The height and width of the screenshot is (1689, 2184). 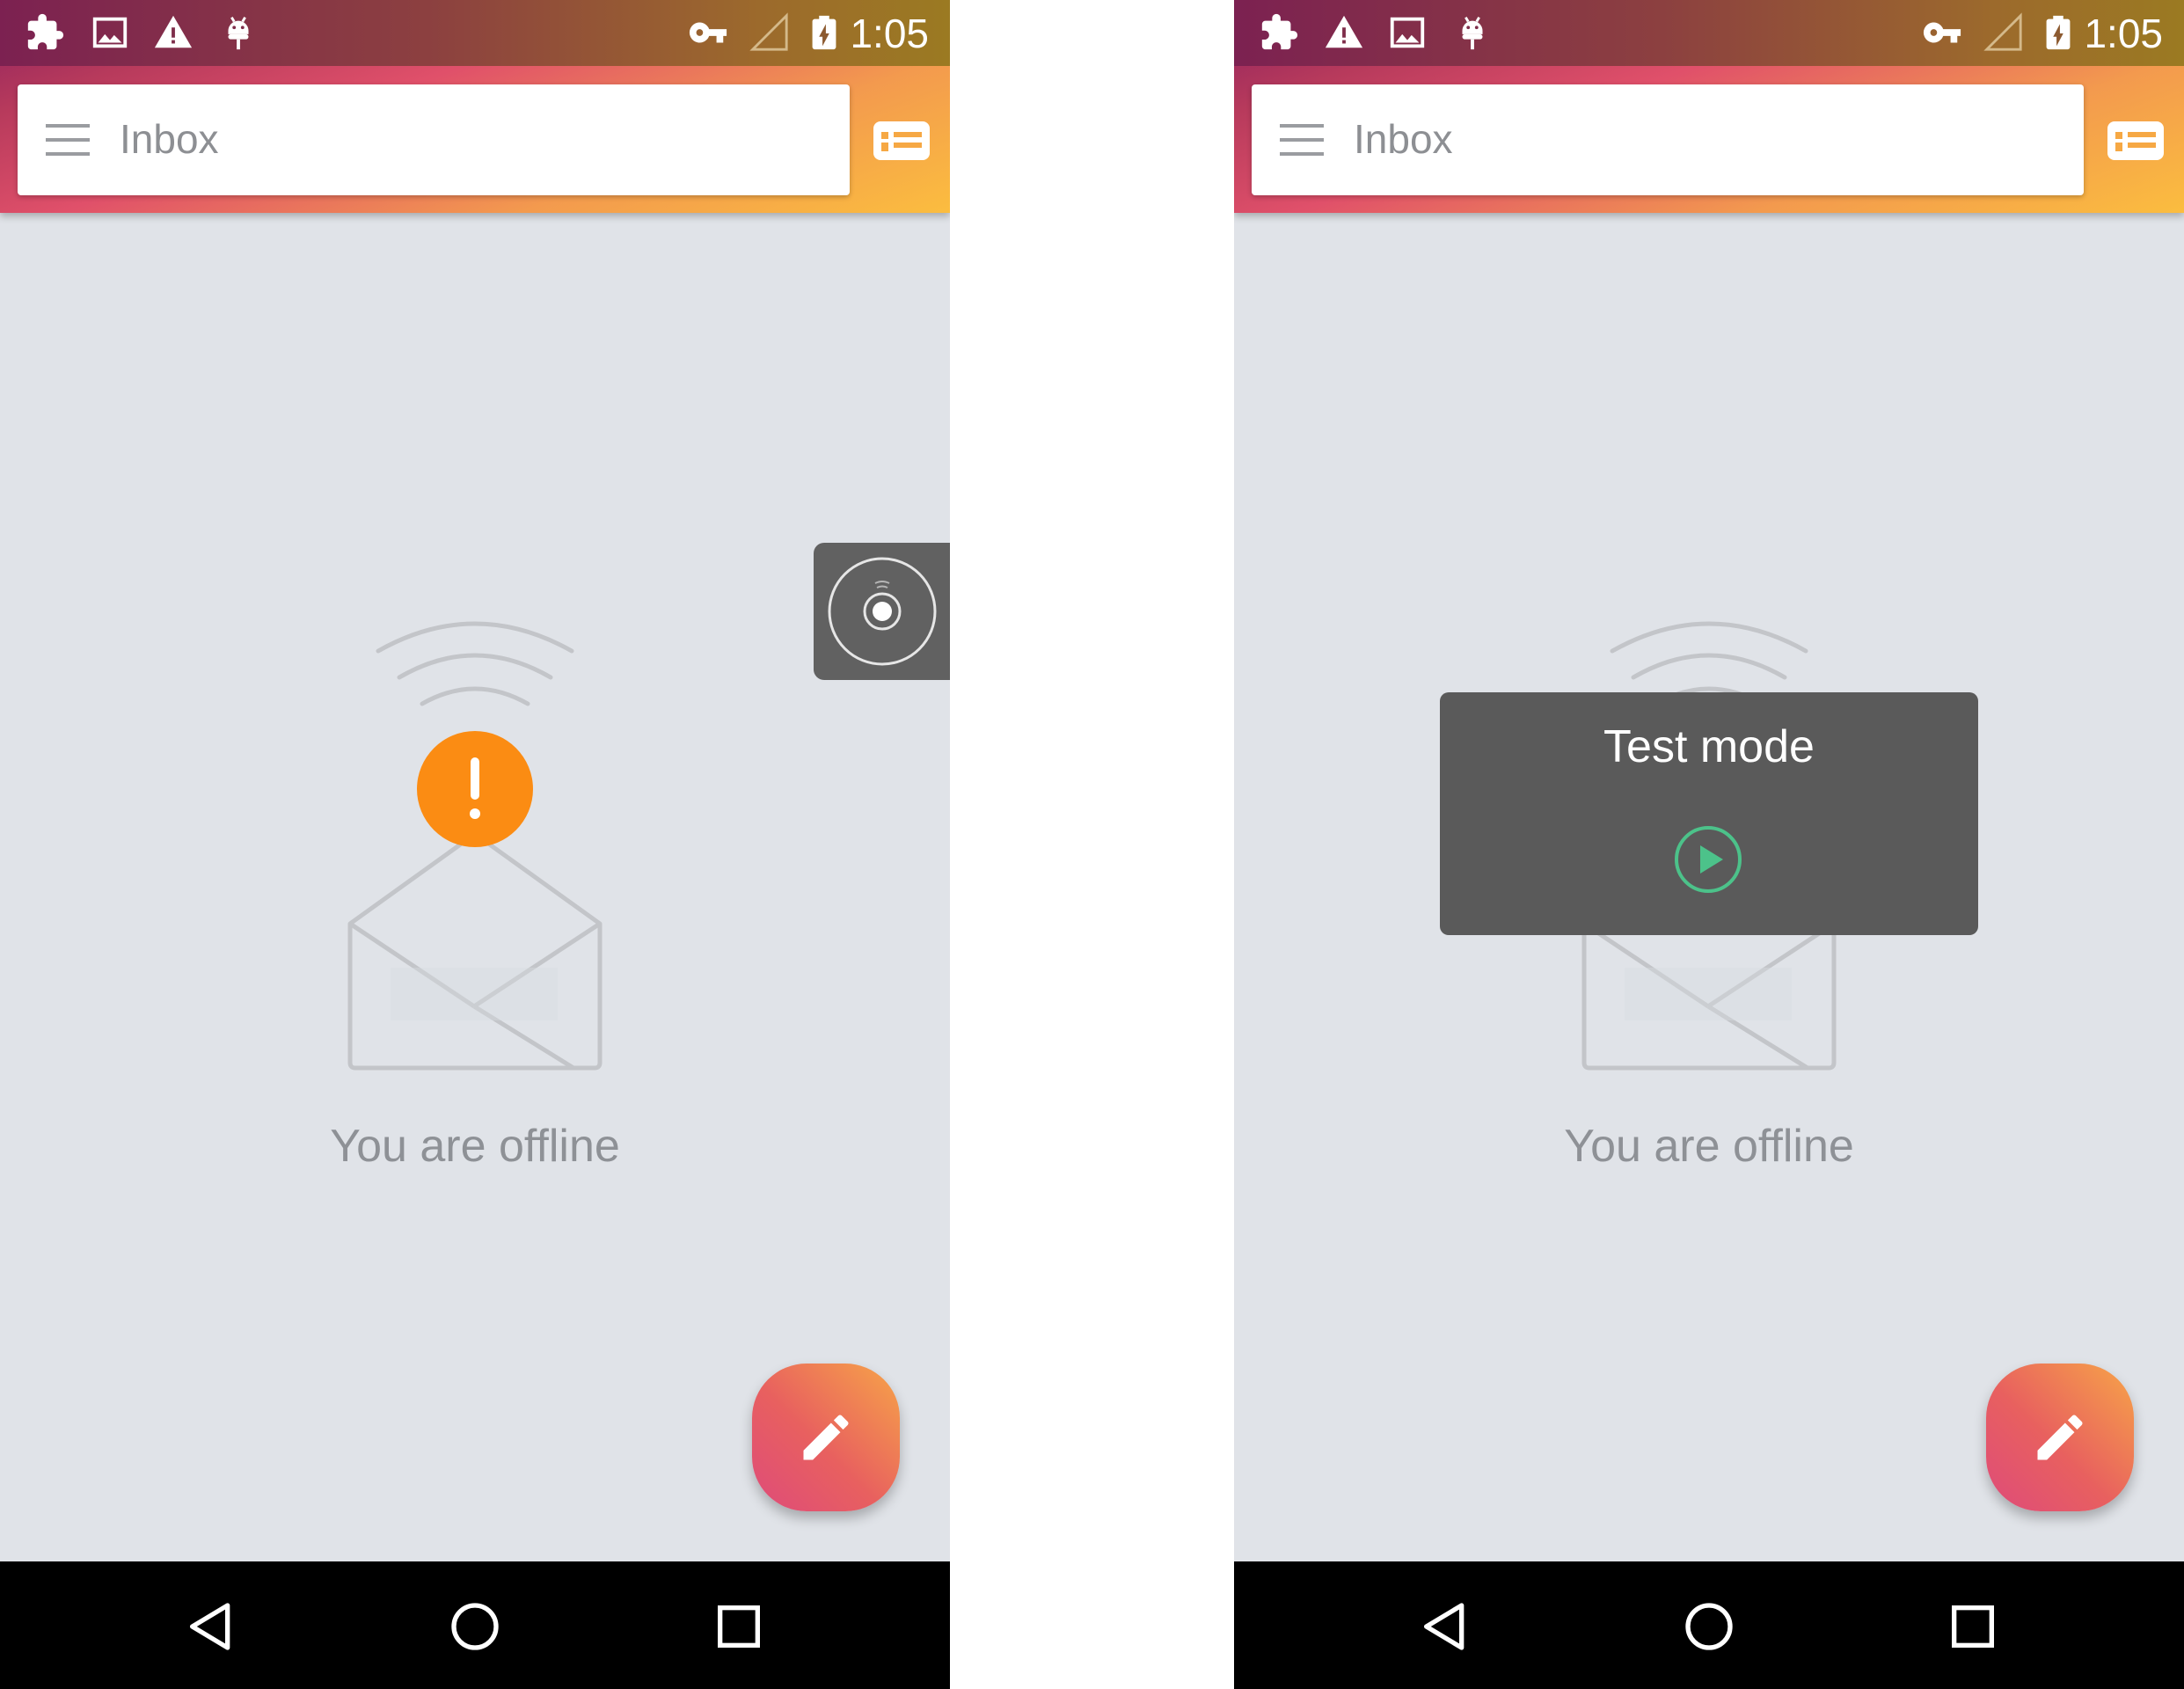 I want to click on target-icon, so click(x=882, y=611).